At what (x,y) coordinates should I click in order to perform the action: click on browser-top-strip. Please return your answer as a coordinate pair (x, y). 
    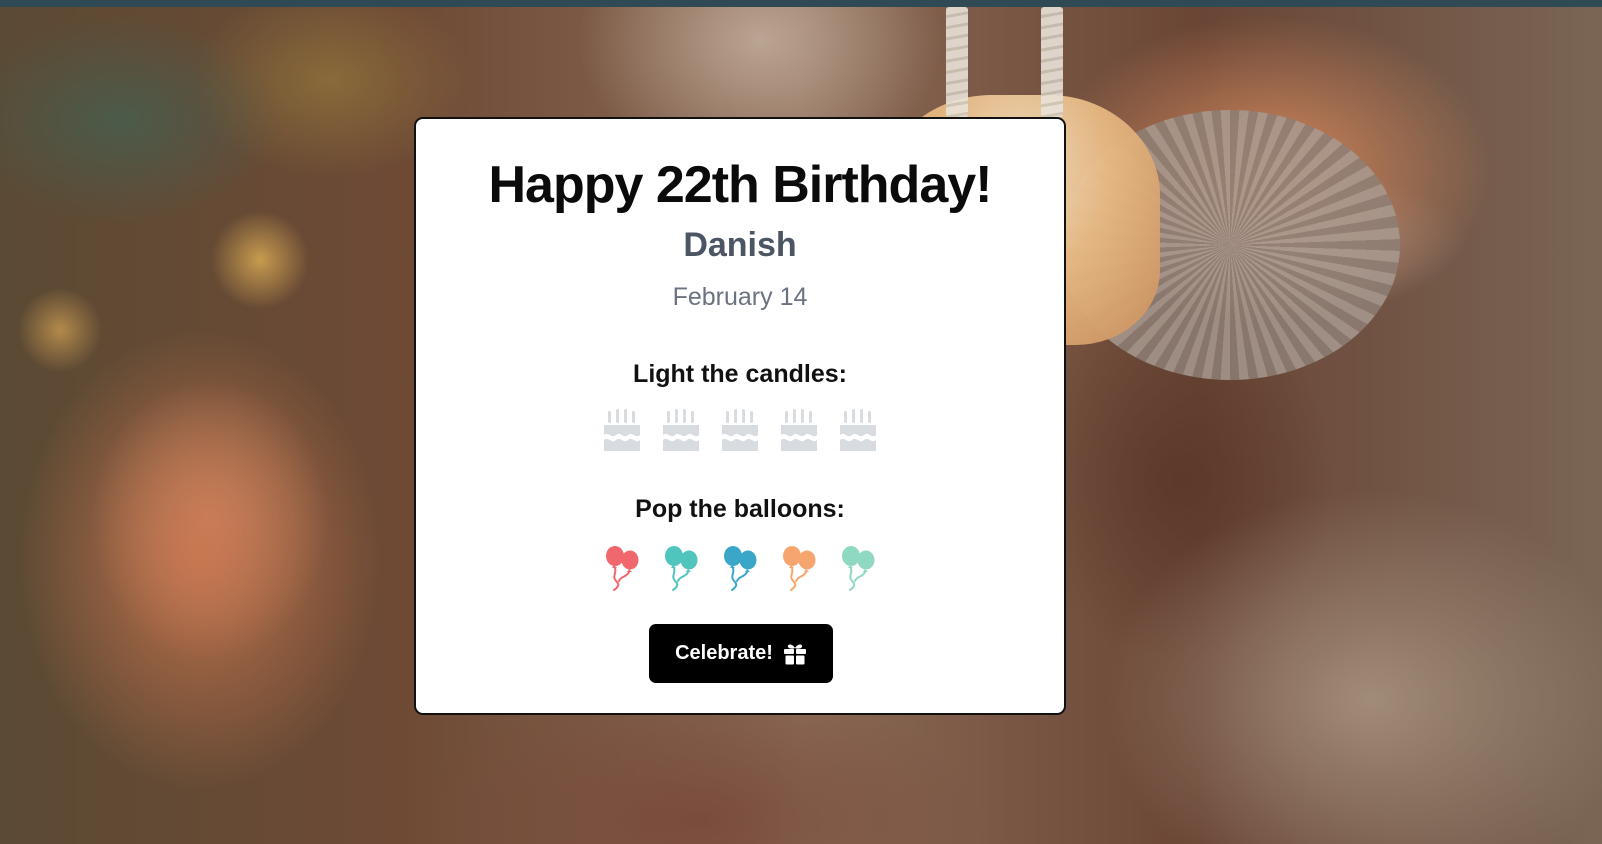
    Looking at the image, I should click on (801, 3).